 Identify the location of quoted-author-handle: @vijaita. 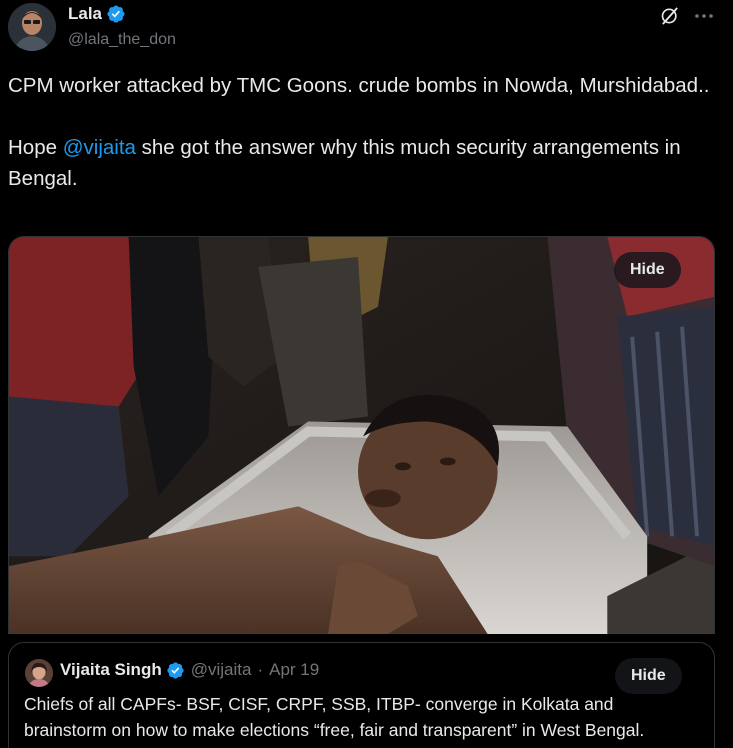
(221, 670).